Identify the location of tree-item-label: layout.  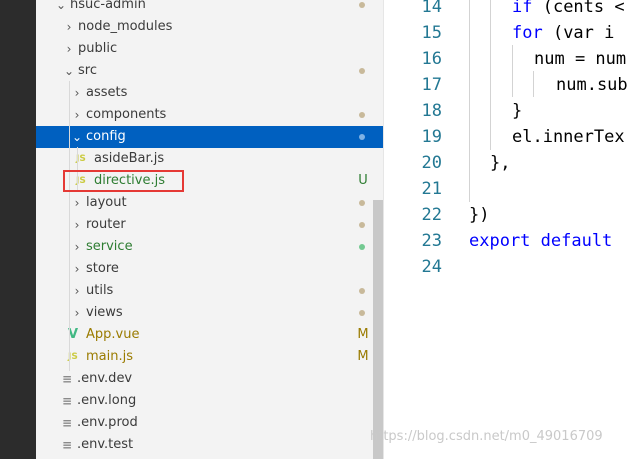
(106, 202).